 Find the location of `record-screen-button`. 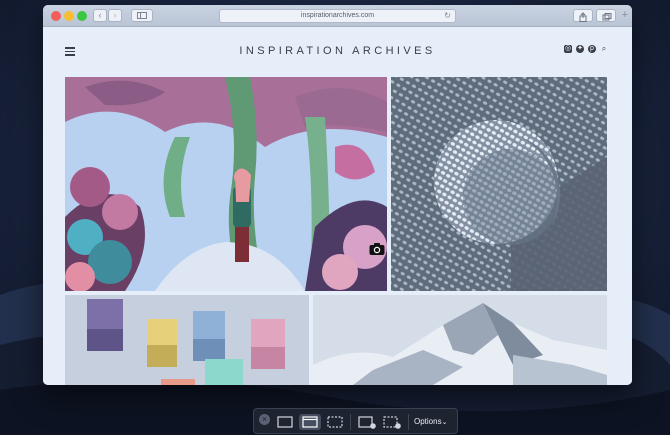

record-screen-button is located at coordinates (367, 422).